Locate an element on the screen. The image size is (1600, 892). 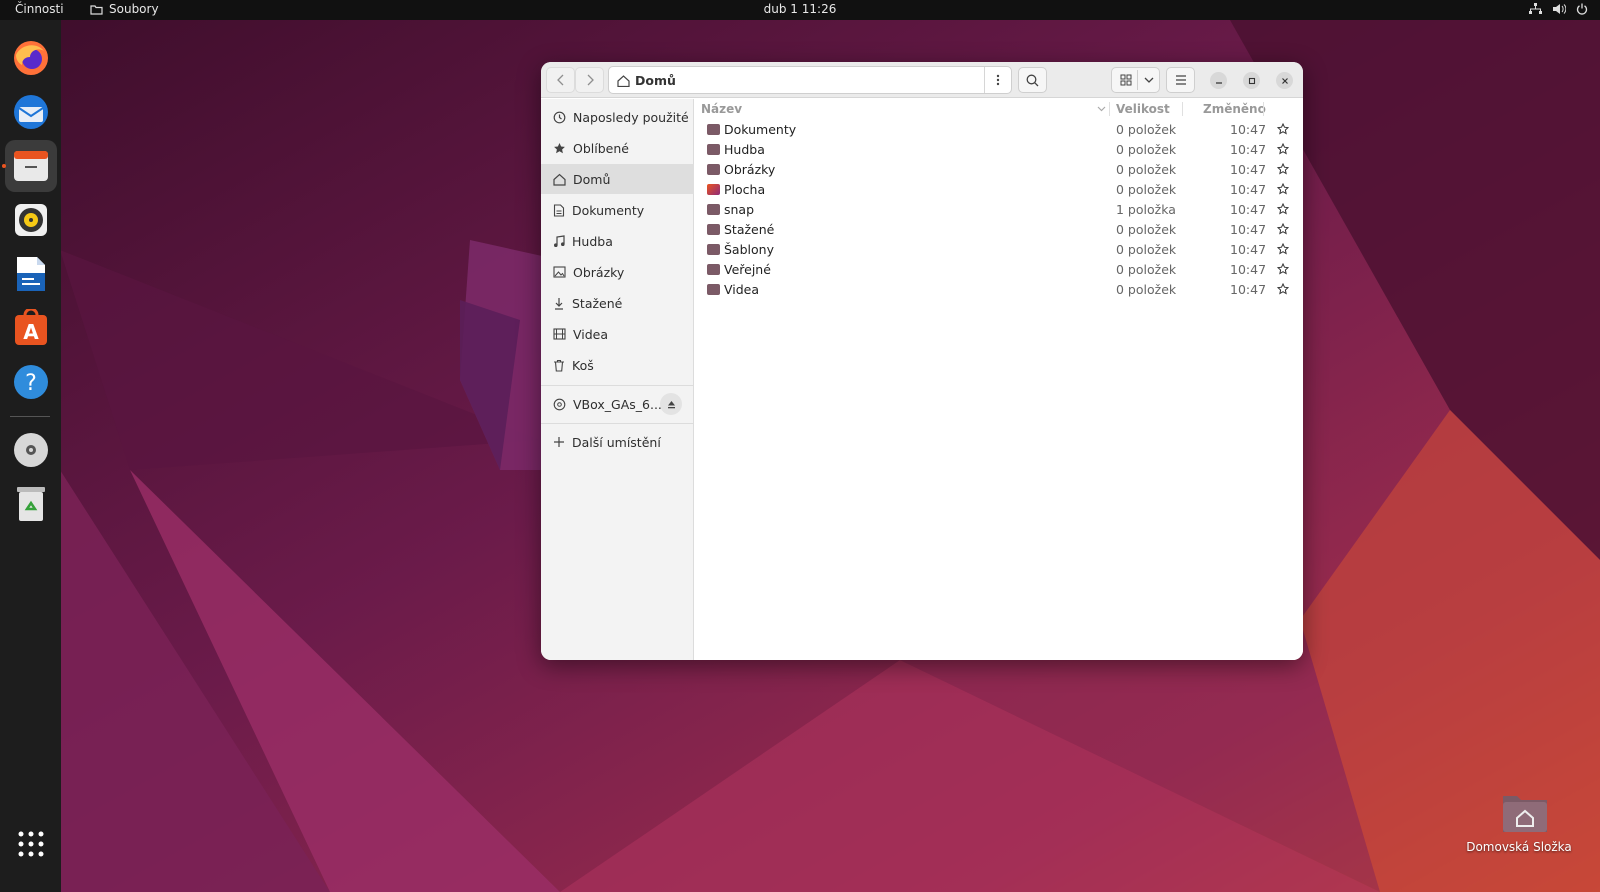
firefox-launcher is located at coordinates (31, 58).